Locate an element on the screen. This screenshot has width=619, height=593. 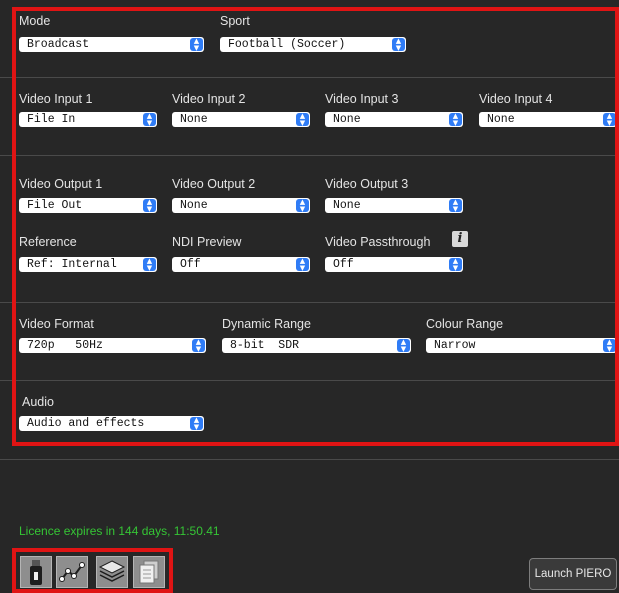
licence-status: Licence expires in 144 days, 11:50.41 is located at coordinates (119, 531).